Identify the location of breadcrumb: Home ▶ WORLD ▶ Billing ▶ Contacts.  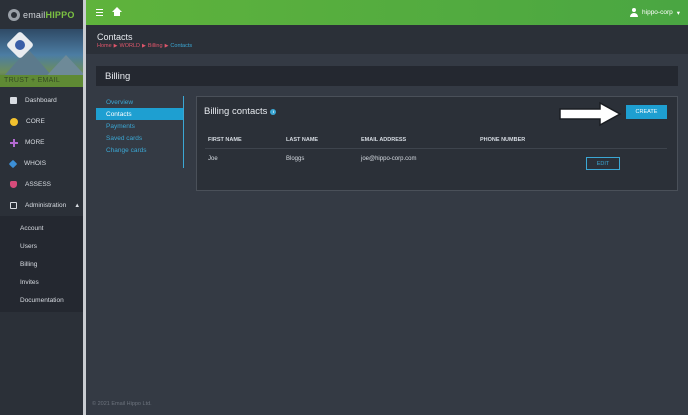
(392, 46).